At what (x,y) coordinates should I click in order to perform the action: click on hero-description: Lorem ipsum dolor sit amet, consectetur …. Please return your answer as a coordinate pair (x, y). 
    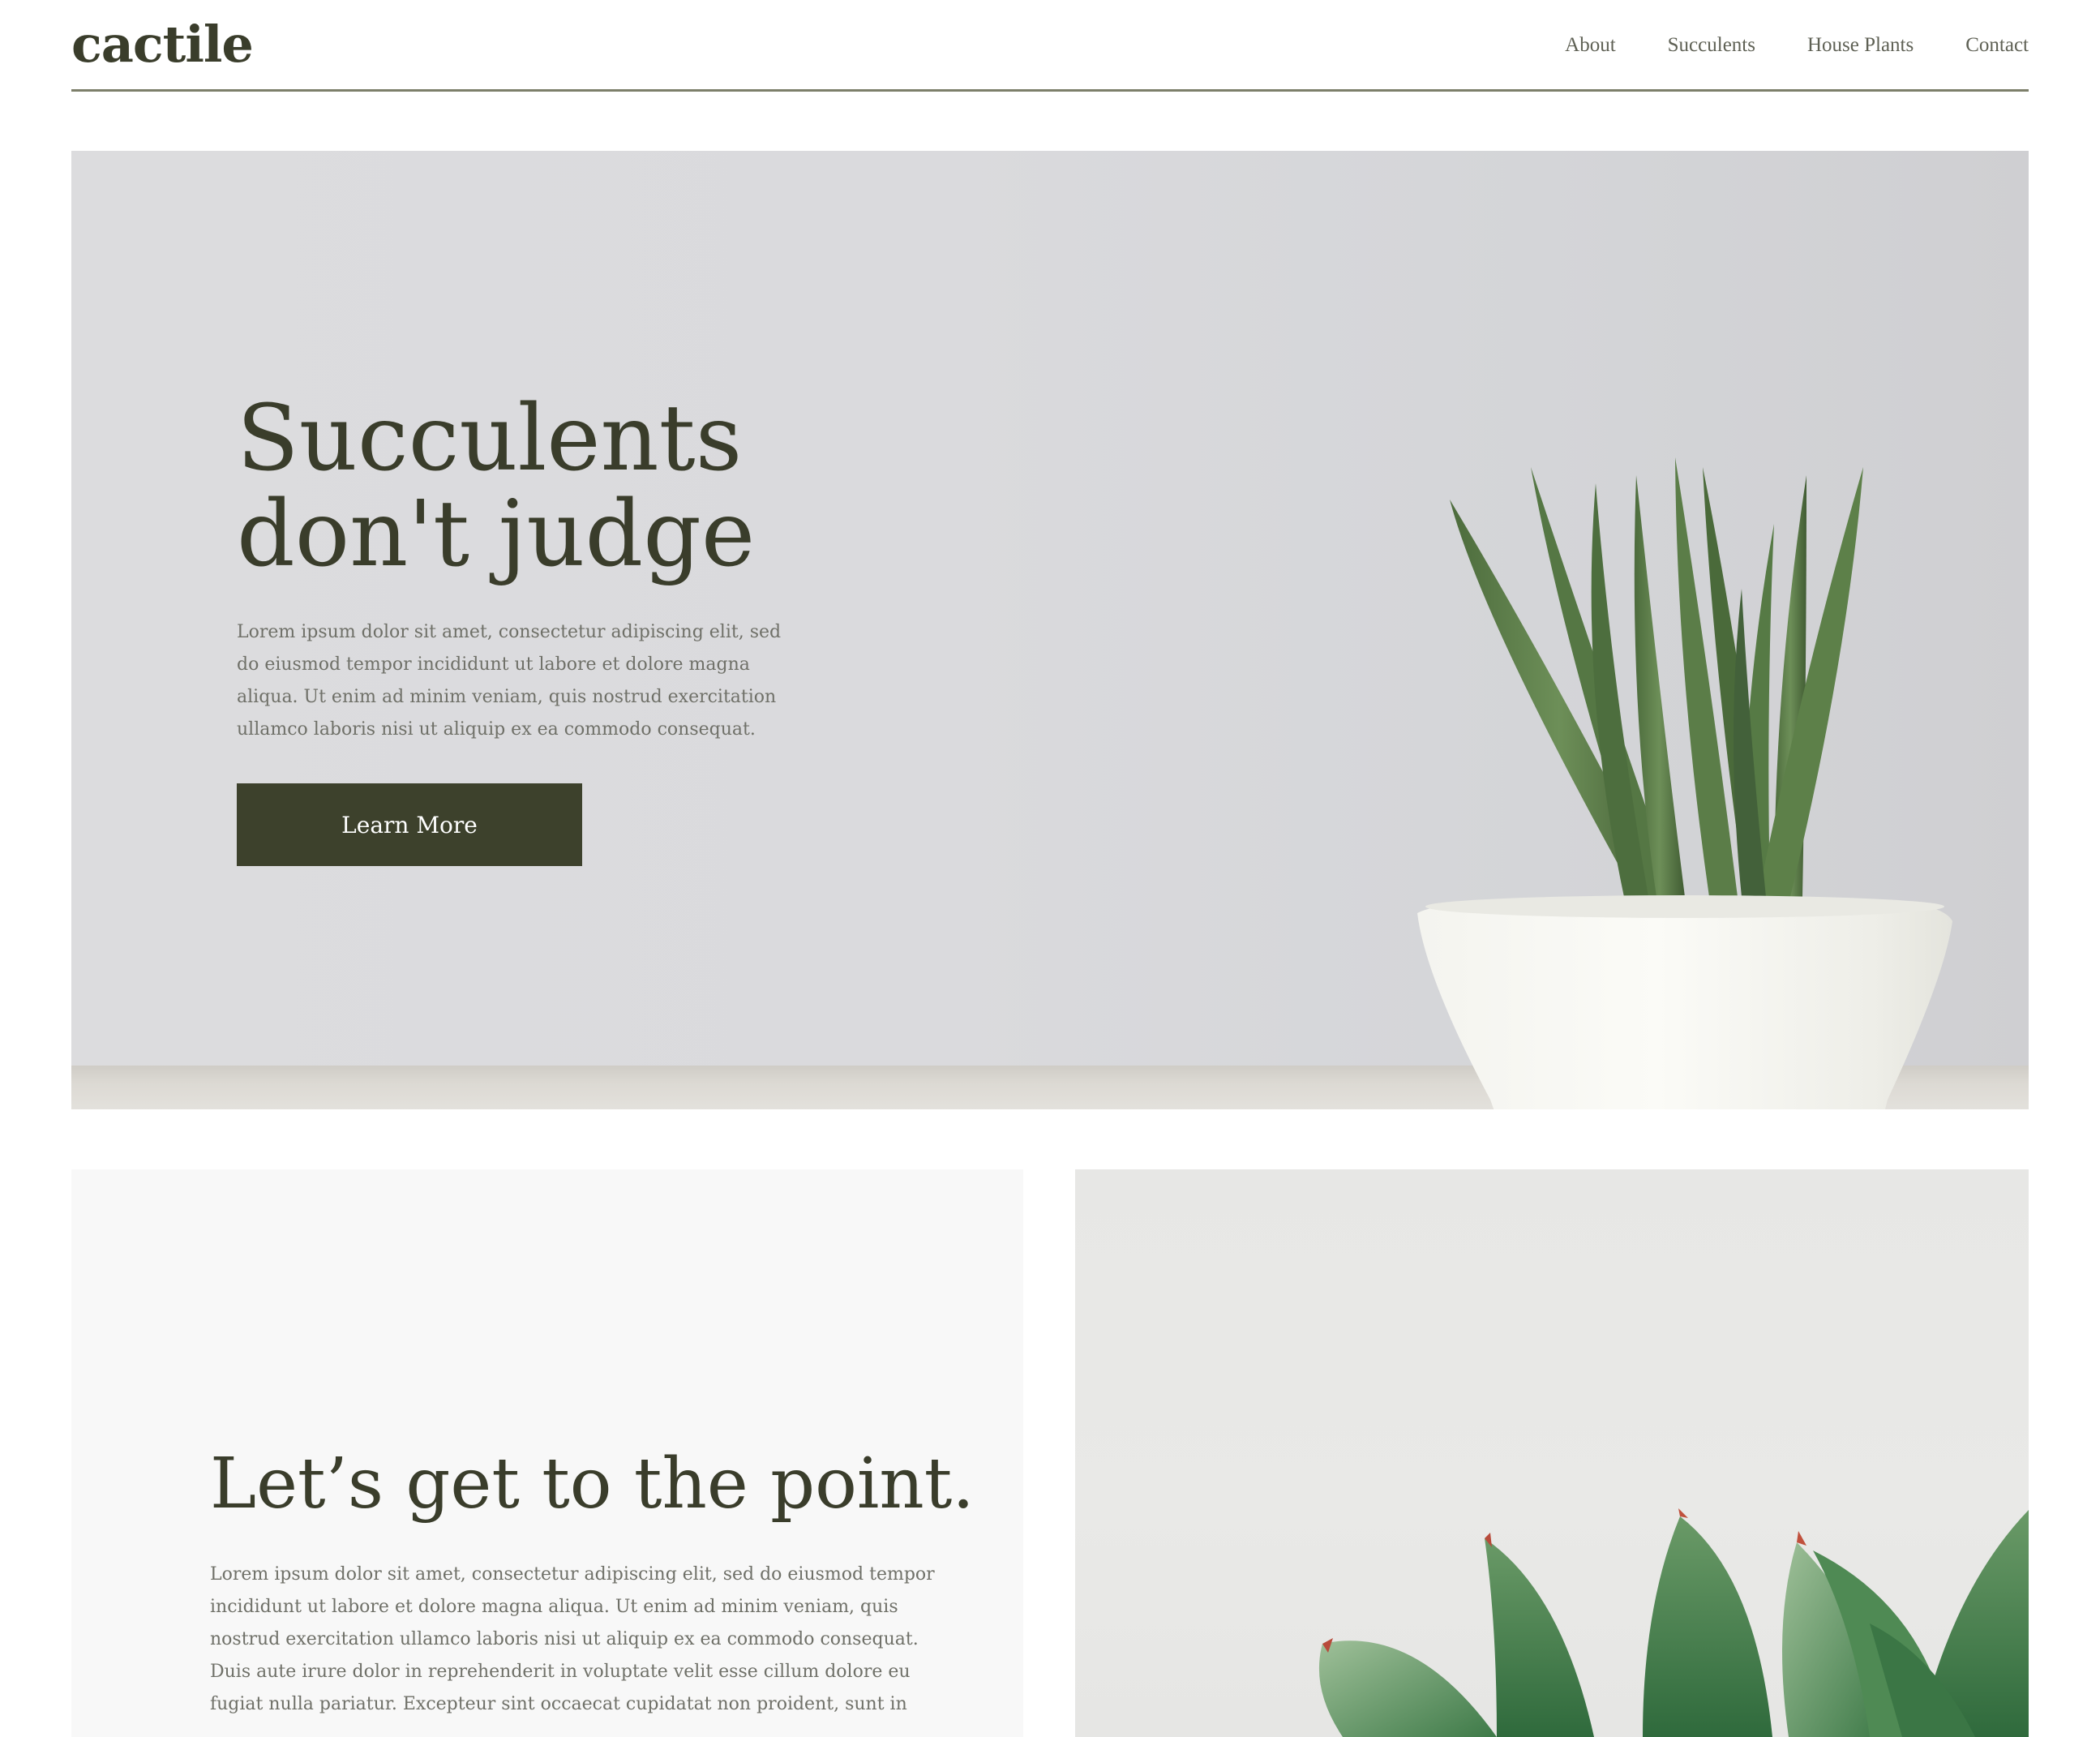
    Looking at the image, I should click on (509, 681).